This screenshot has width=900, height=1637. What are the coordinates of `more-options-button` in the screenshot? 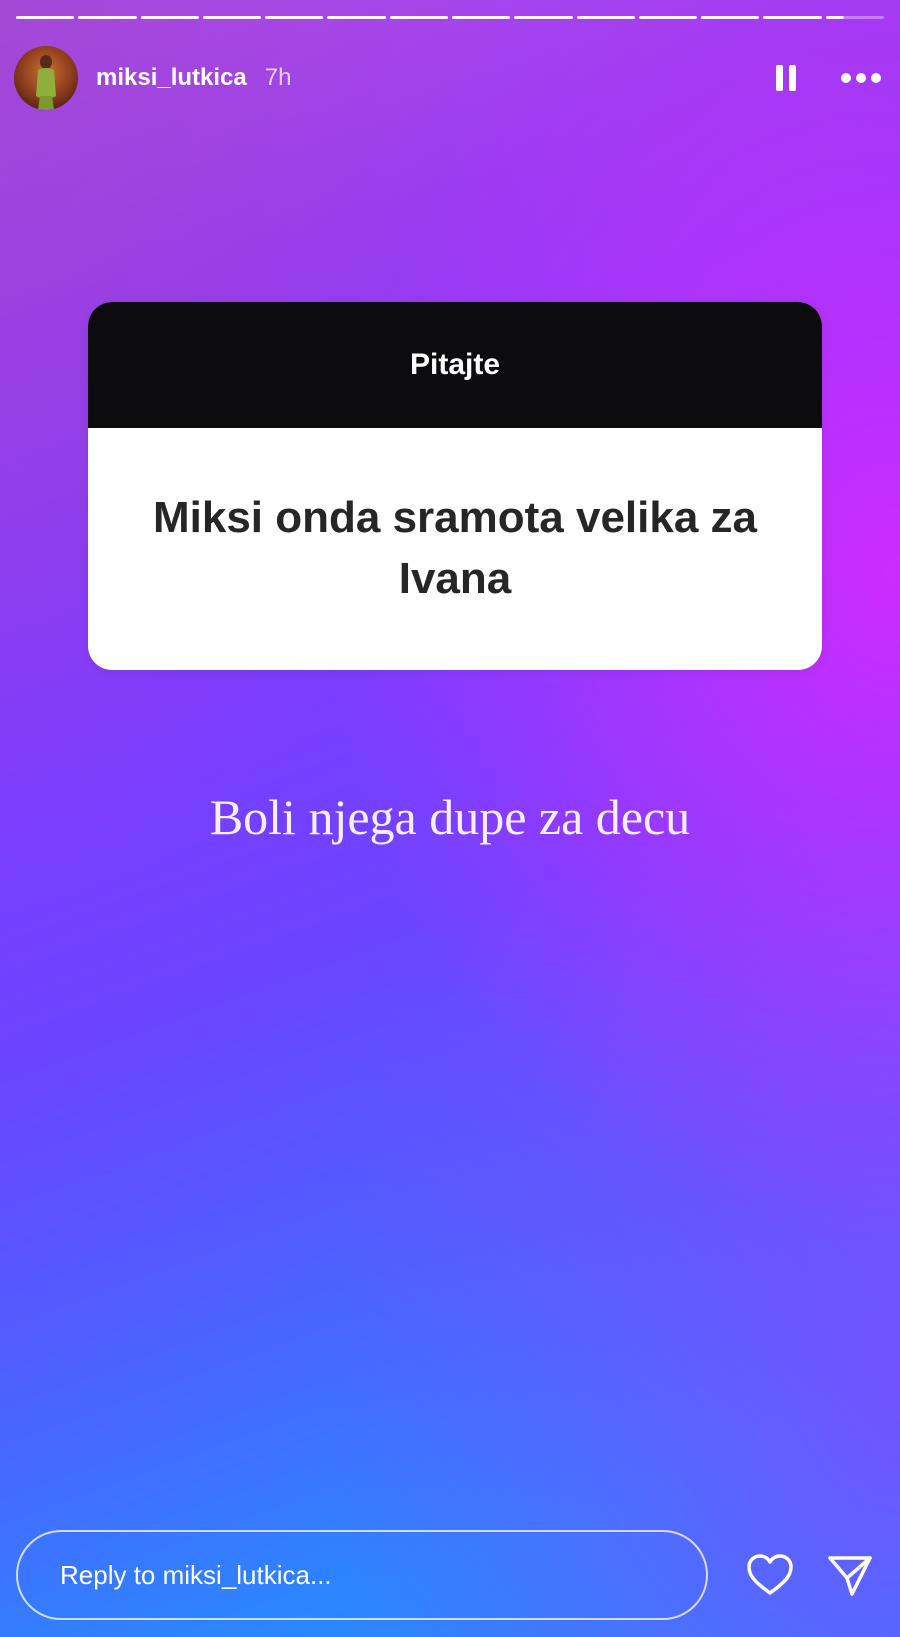 It's located at (861, 78).